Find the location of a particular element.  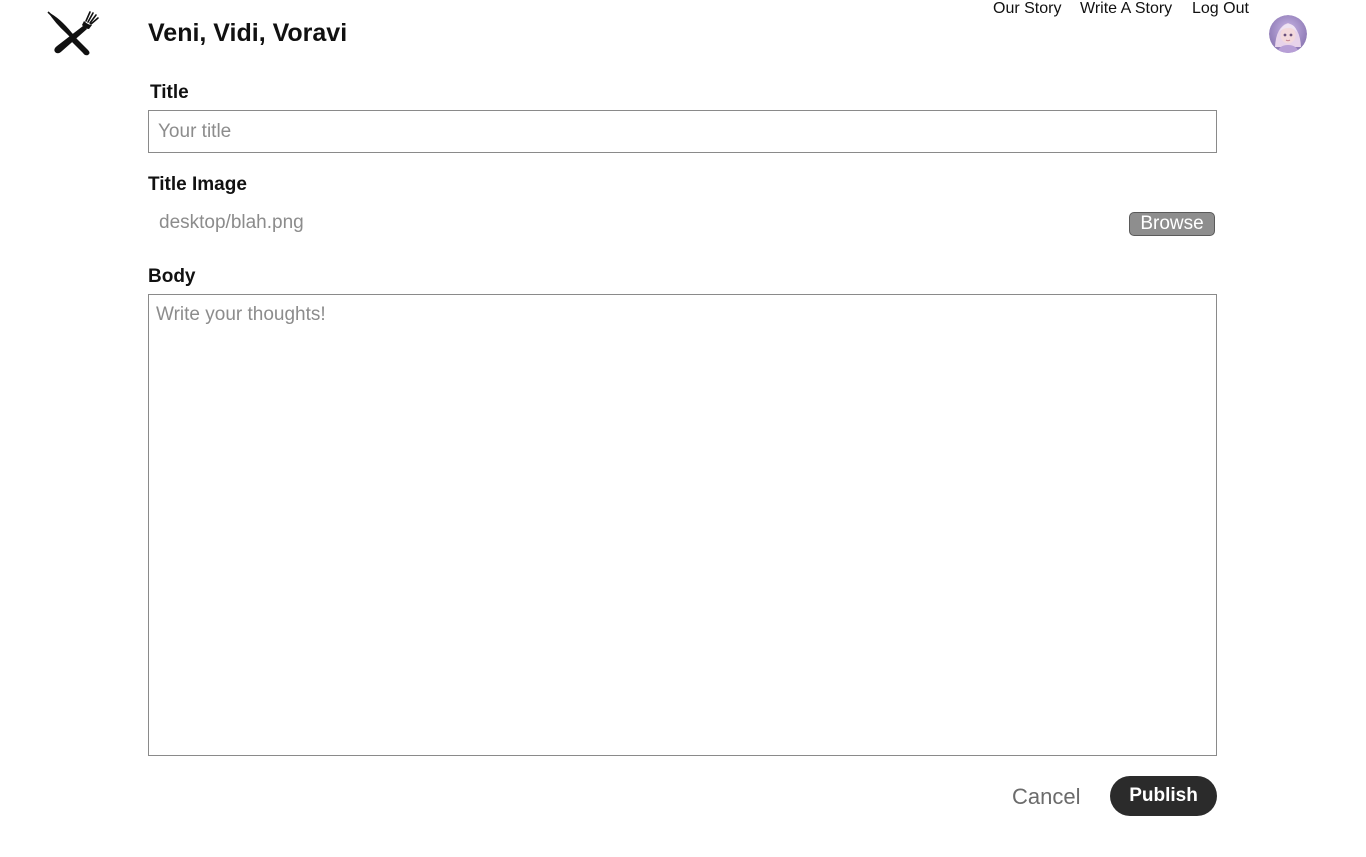

nav-write-a-story: Write A Story is located at coordinates (1126, 9).